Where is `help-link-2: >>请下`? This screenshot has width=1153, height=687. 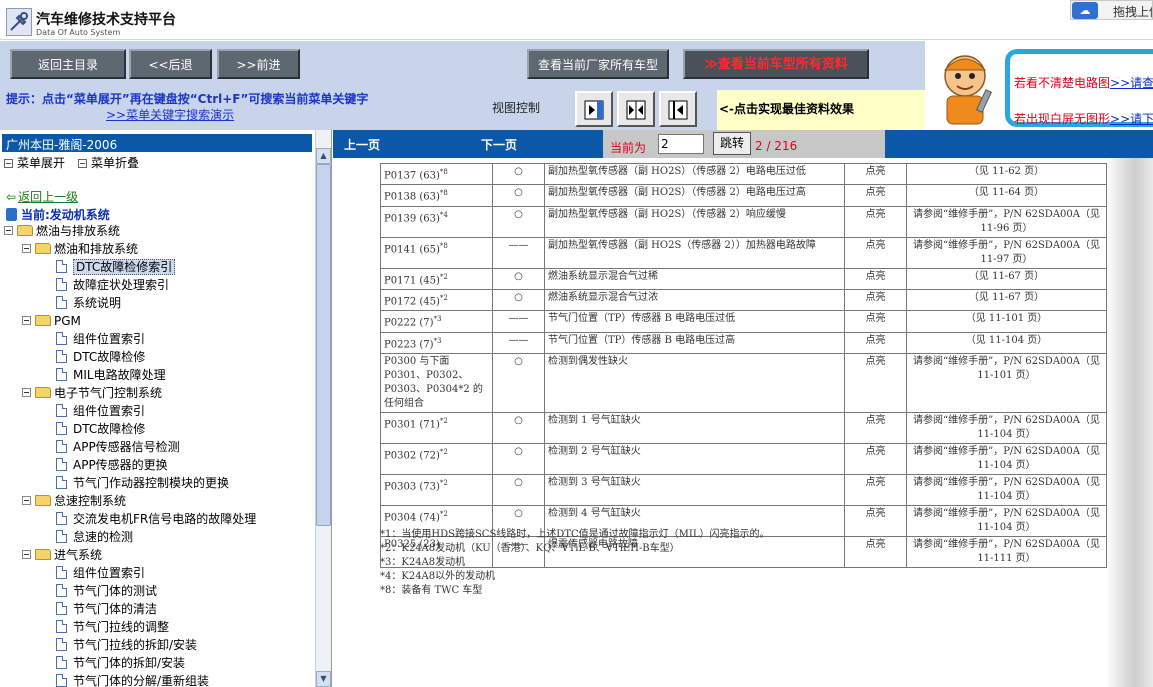 help-link-2: >>请下 is located at coordinates (1131, 119).